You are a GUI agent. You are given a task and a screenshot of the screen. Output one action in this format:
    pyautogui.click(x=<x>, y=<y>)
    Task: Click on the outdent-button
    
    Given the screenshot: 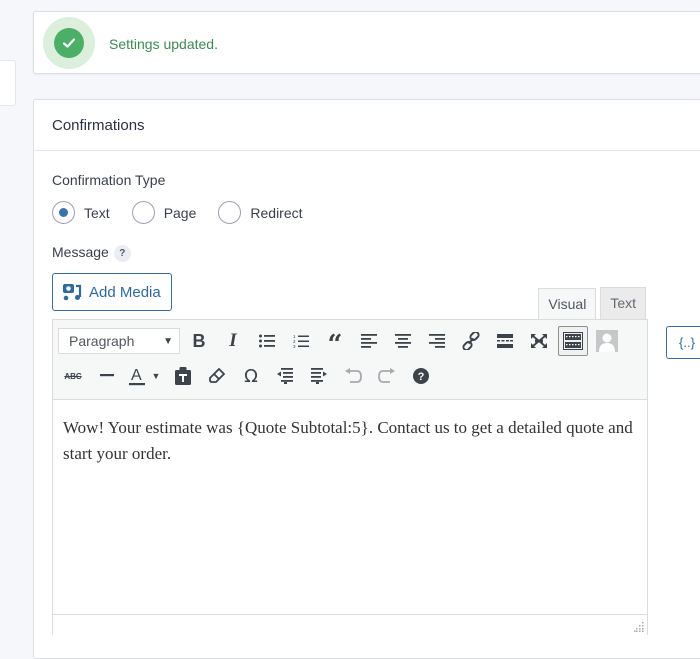 What is the action you would take?
    pyautogui.click(x=285, y=376)
    